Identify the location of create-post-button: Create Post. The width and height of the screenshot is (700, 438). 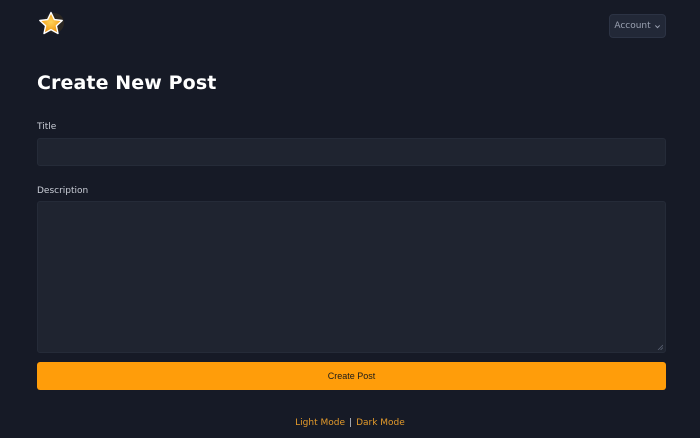
(351, 376).